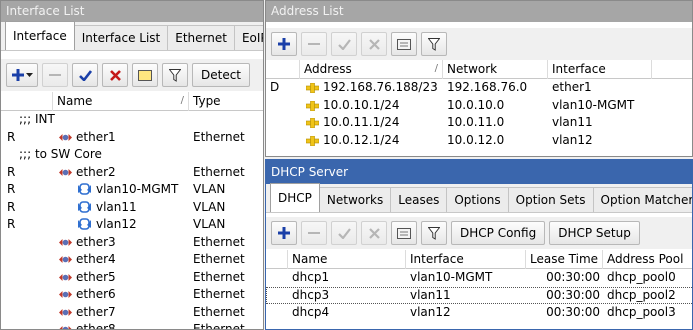 This screenshot has height=330, width=693. What do you see at coordinates (221, 75) in the screenshot?
I see `detect-button: Detect` at bounding box center [221, 75].